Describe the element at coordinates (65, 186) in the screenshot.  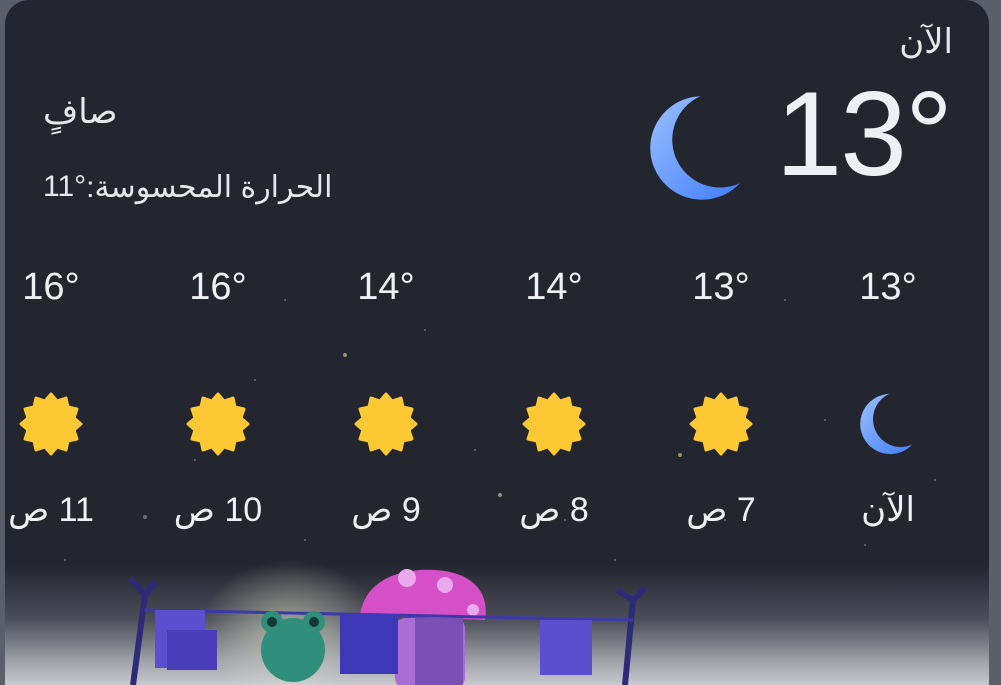
I see `feels-like-value: 11°` at that location.